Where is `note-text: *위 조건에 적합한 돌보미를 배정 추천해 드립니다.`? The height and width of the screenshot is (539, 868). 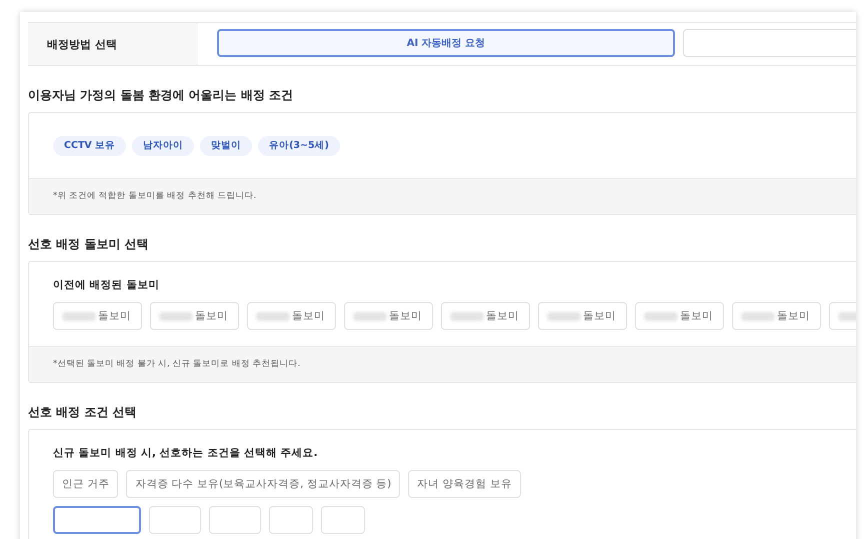 note-text: *위 조건에 적합한 돌보미를 배정 추천해 드립니다. is located at coordinates (154, 196).